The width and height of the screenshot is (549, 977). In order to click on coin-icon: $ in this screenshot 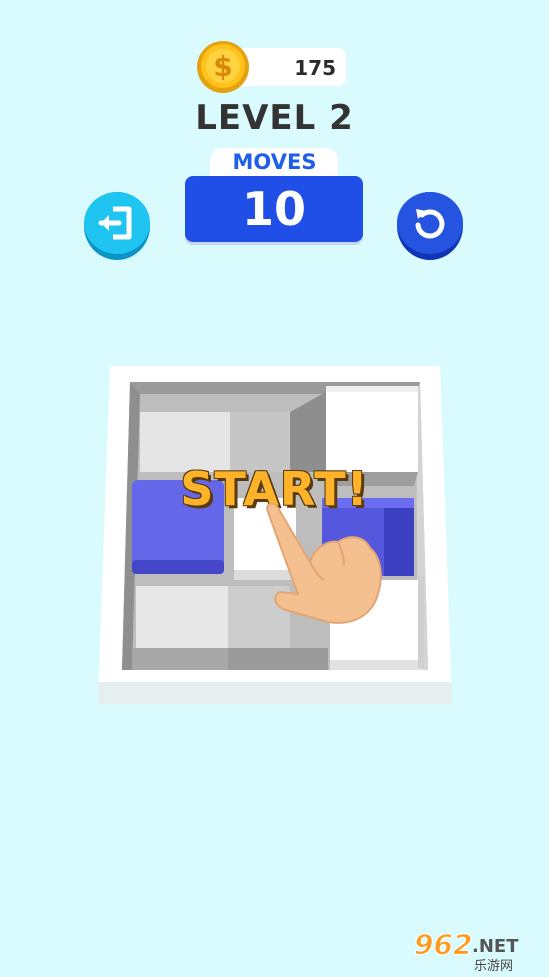, I will do `click(223, 67)`.